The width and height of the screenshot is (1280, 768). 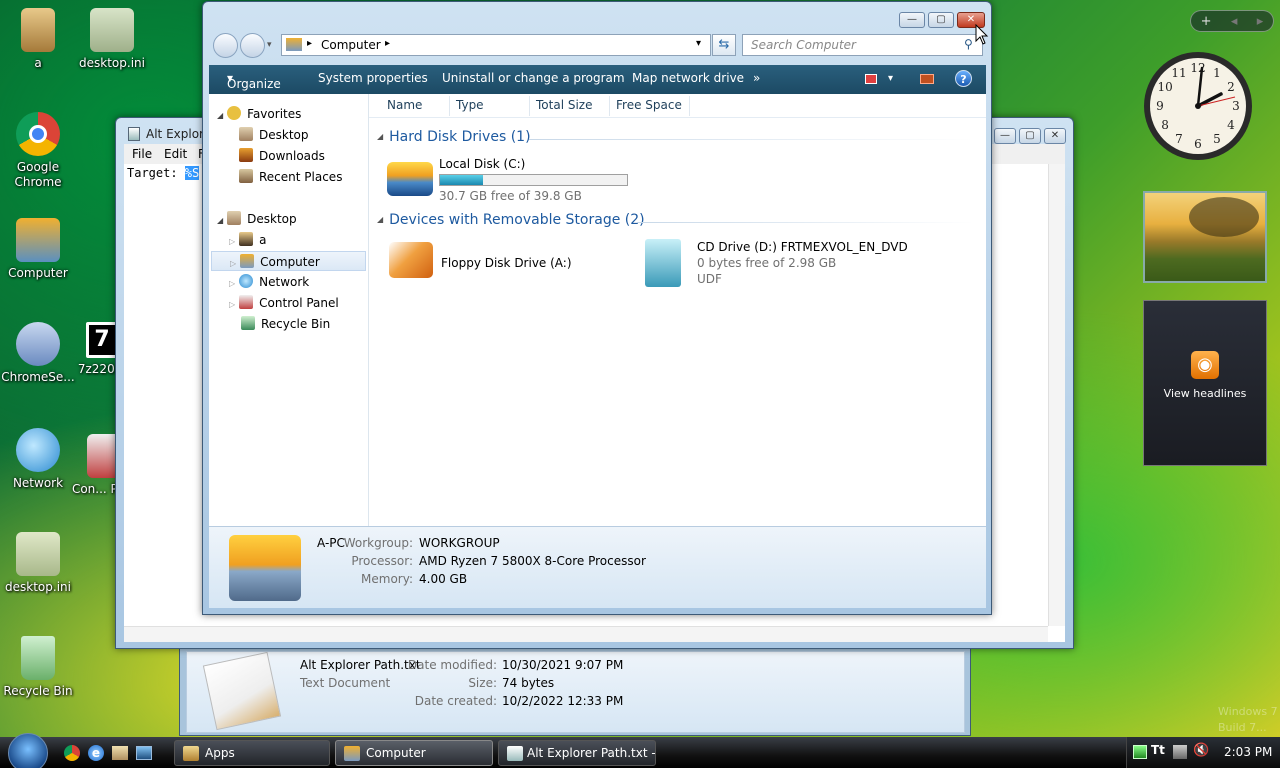 I want to click on start-button, so click(x=28, y=750).